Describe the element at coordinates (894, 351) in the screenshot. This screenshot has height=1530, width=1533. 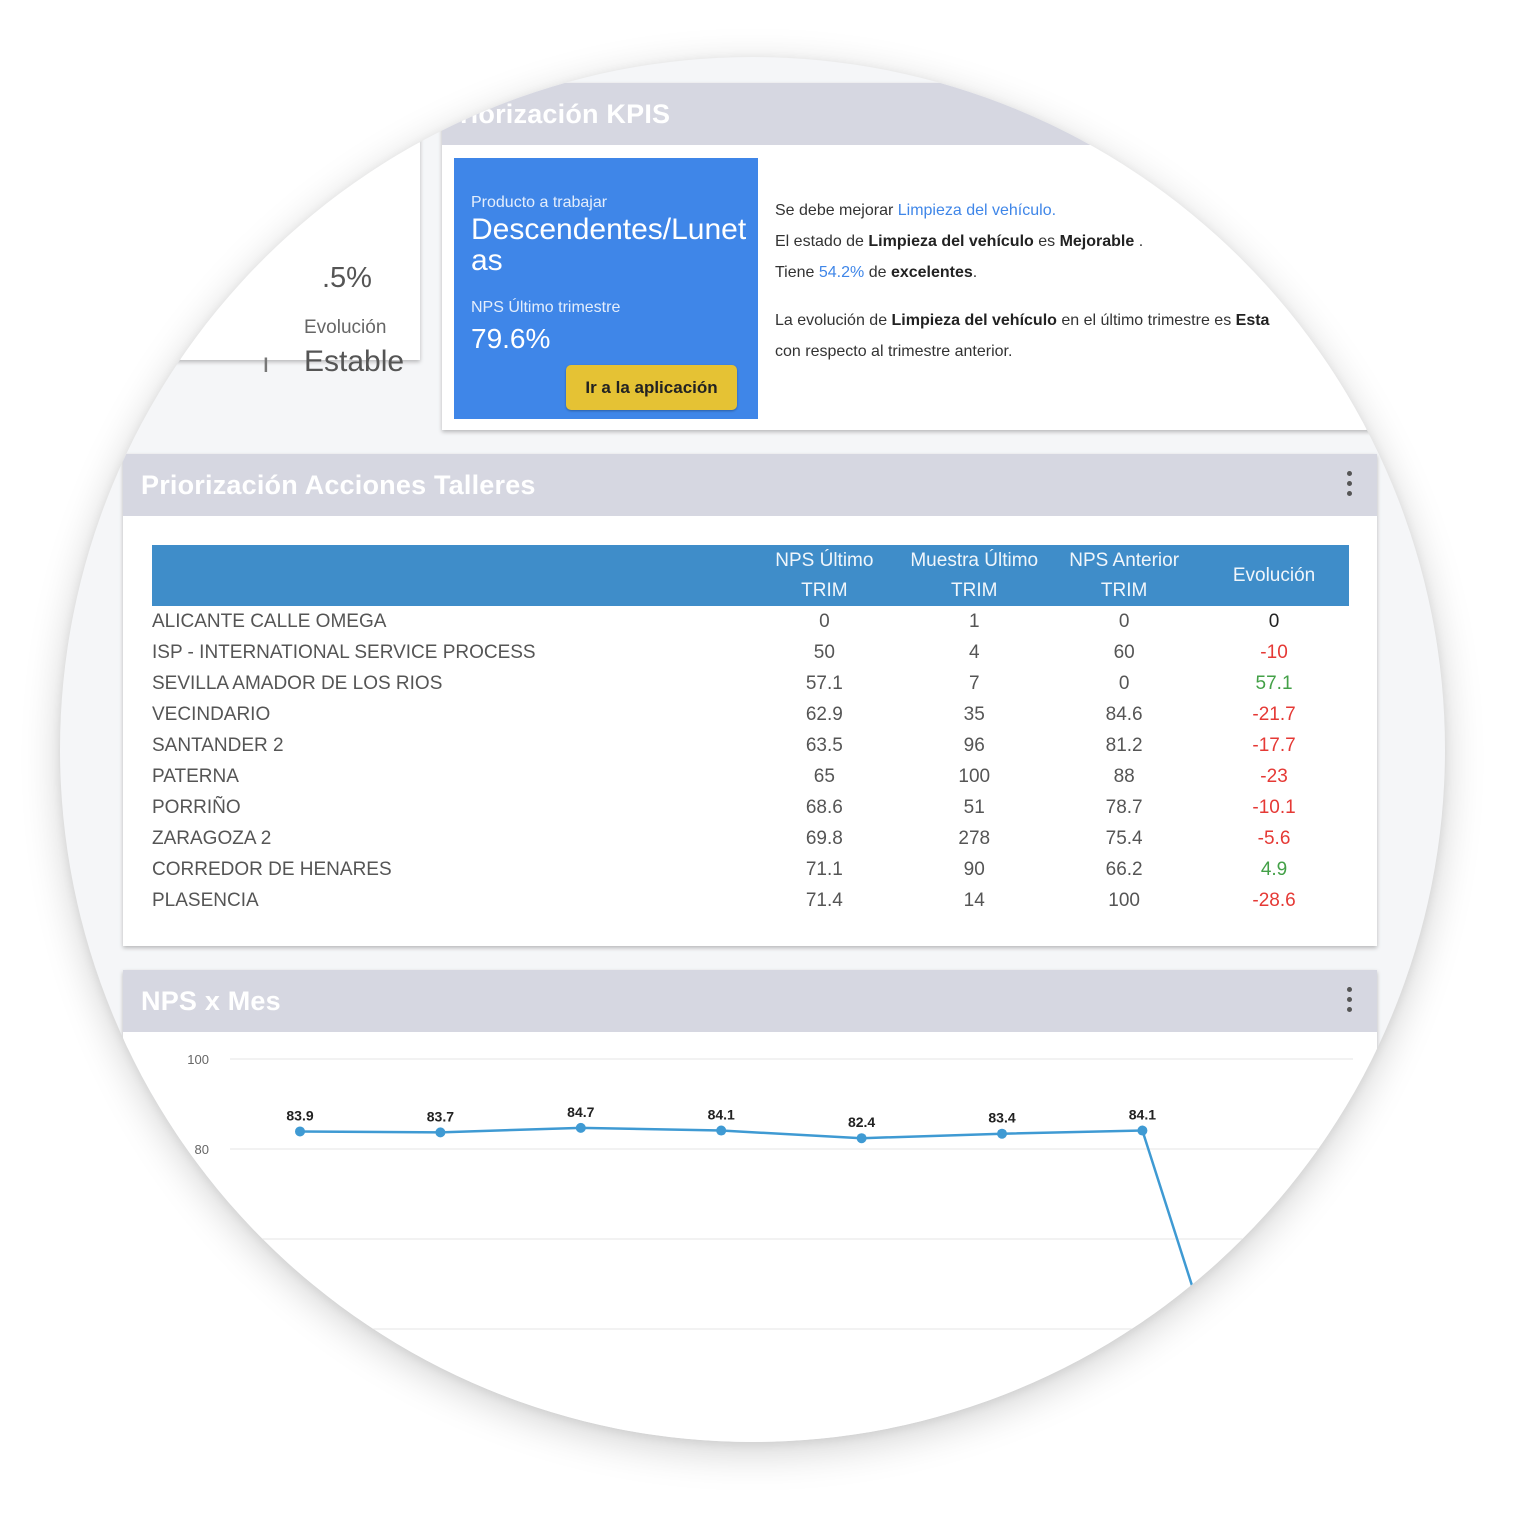
I see `kpi-line-5: con respecto al trimestre anterior.` at that location.